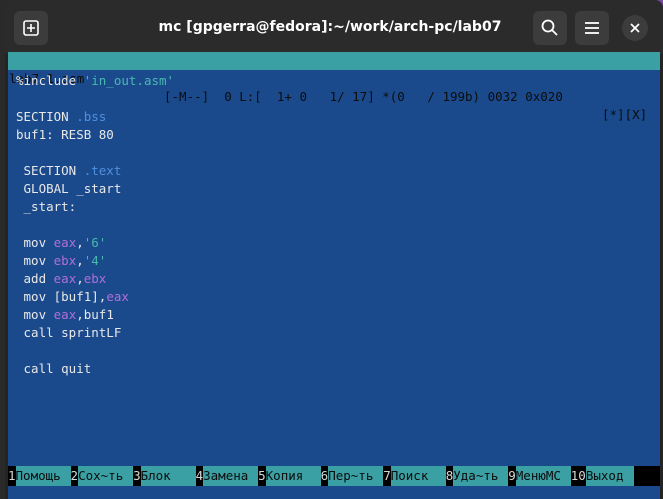  What do you see at coordinates (543, 476) in the screenshot?
I see `fkey-label: МенюМС` at bounding box center [543, 476].